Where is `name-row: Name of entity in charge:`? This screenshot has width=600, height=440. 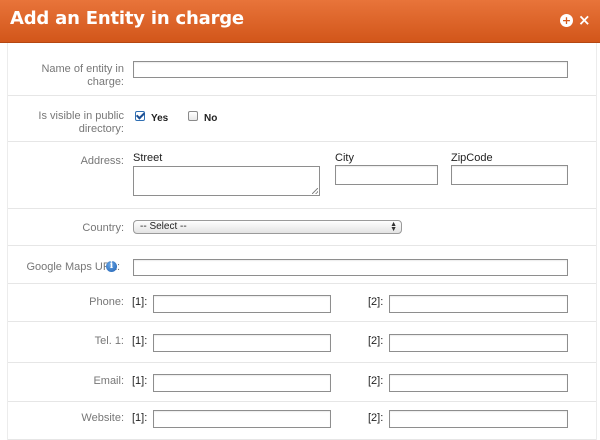 name-row: Name of entity in charge: is located at coordinates (302, 69).